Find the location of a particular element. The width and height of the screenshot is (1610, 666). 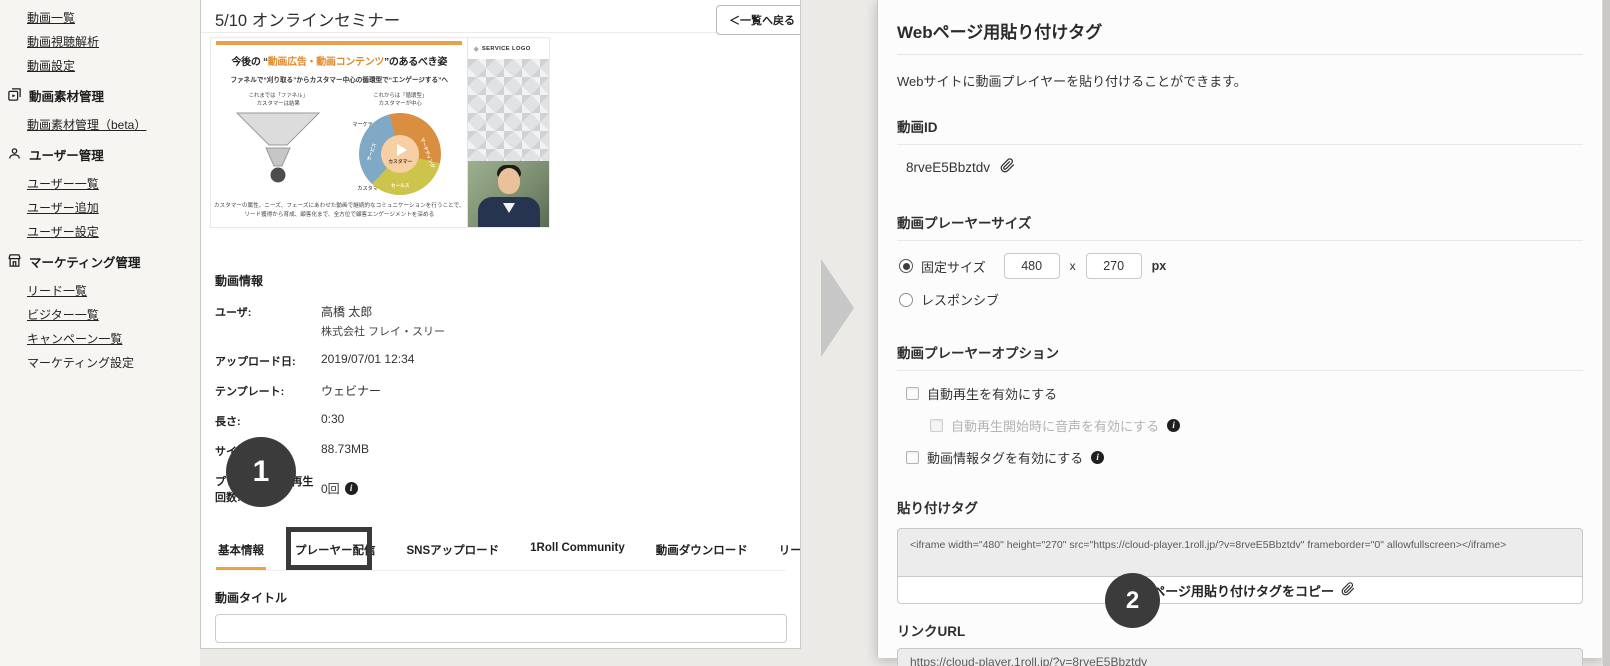

sidebar-section-marketing: マーケティング管理 is located at coordinates (103, 261).